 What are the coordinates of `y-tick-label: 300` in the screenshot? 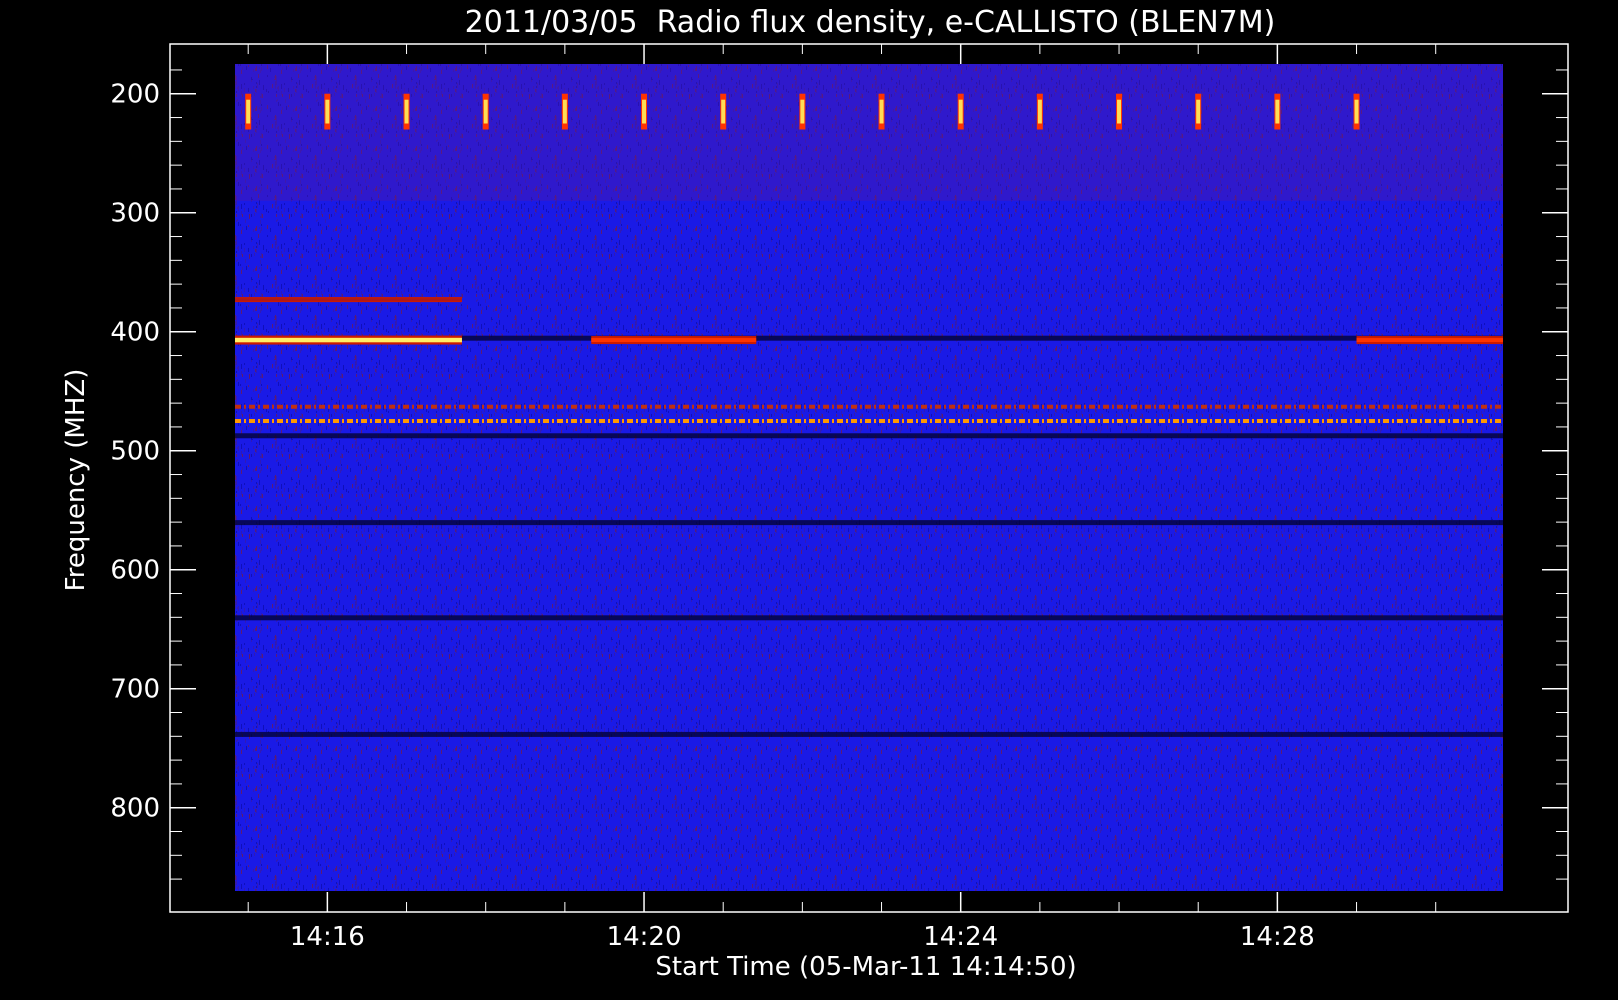 It's located at (135, 214).